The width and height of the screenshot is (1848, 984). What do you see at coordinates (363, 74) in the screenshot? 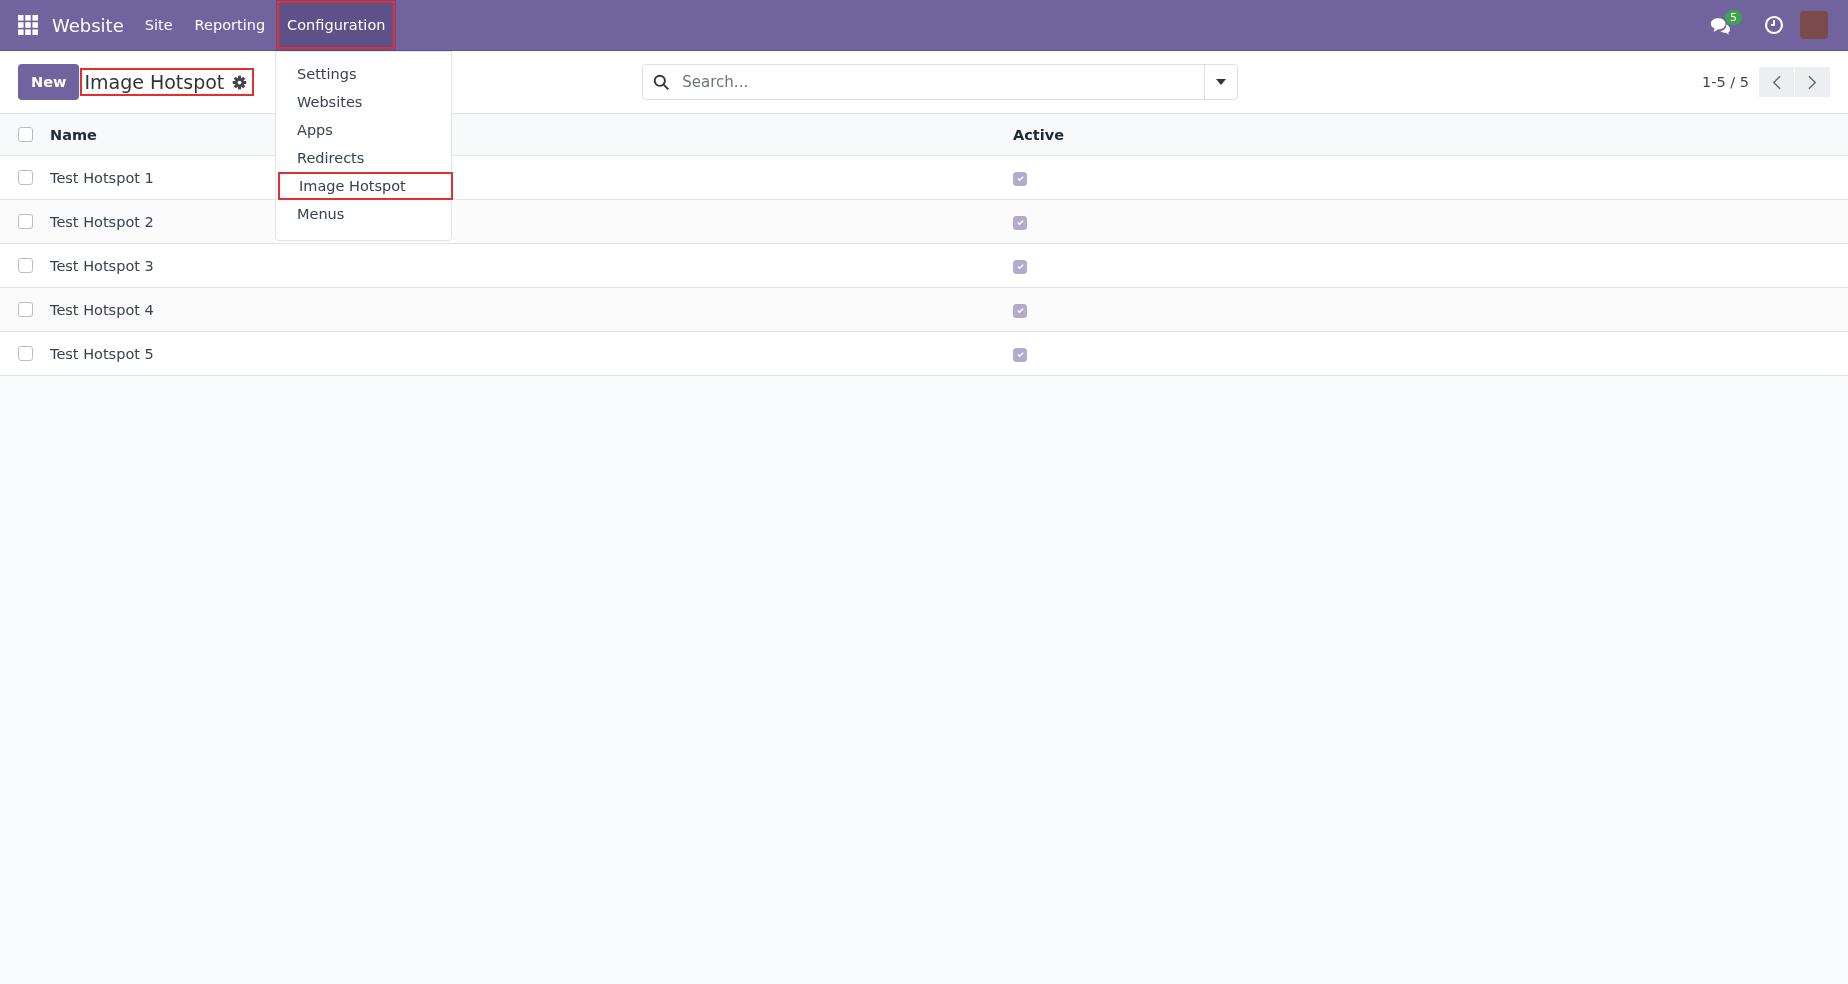
I see `dropdown-item: Settings` at bounding box center [363, 74].